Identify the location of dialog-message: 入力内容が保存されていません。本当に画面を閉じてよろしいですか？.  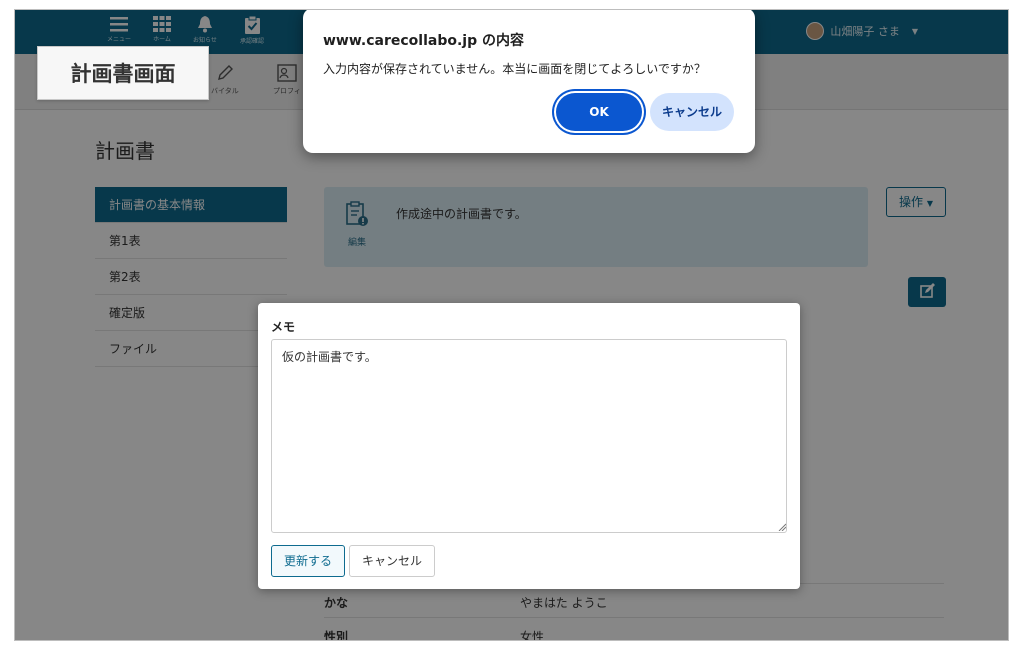
(514, 69).